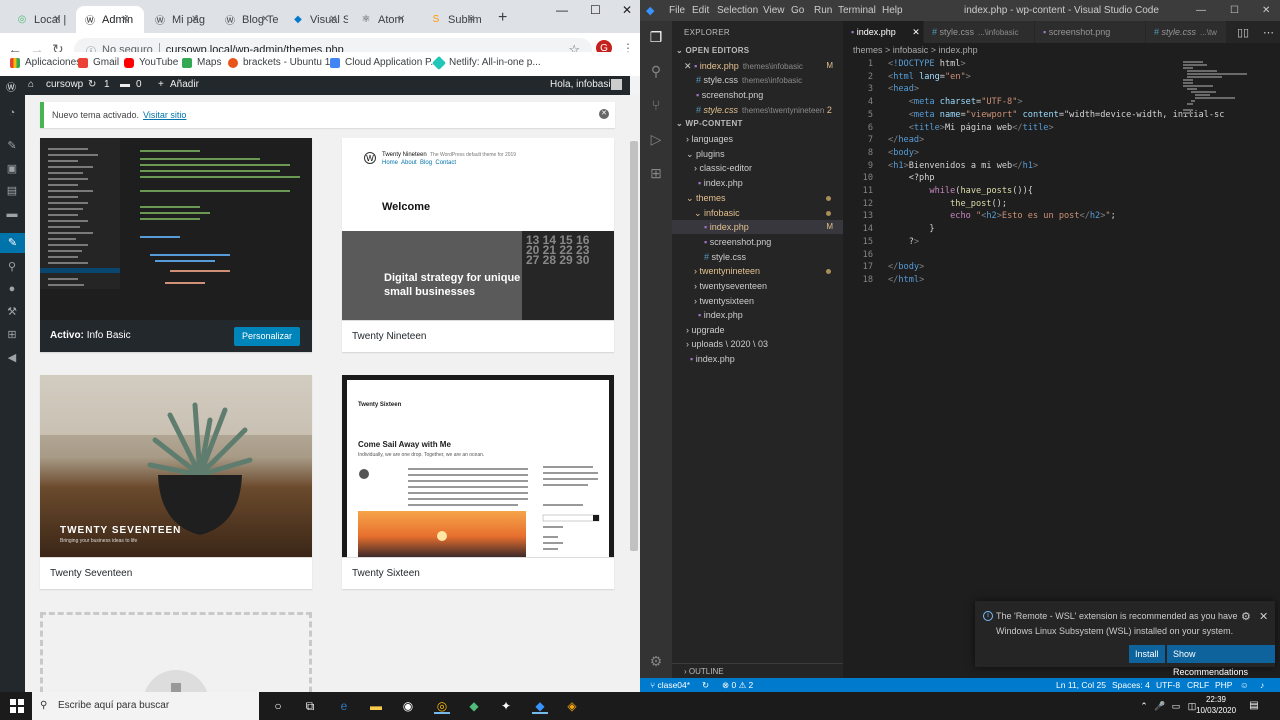  What do you see at coordinates (540, 706) in the screenshot?
I see `vscode-icon: ◆` at bounding box center [540, 706].